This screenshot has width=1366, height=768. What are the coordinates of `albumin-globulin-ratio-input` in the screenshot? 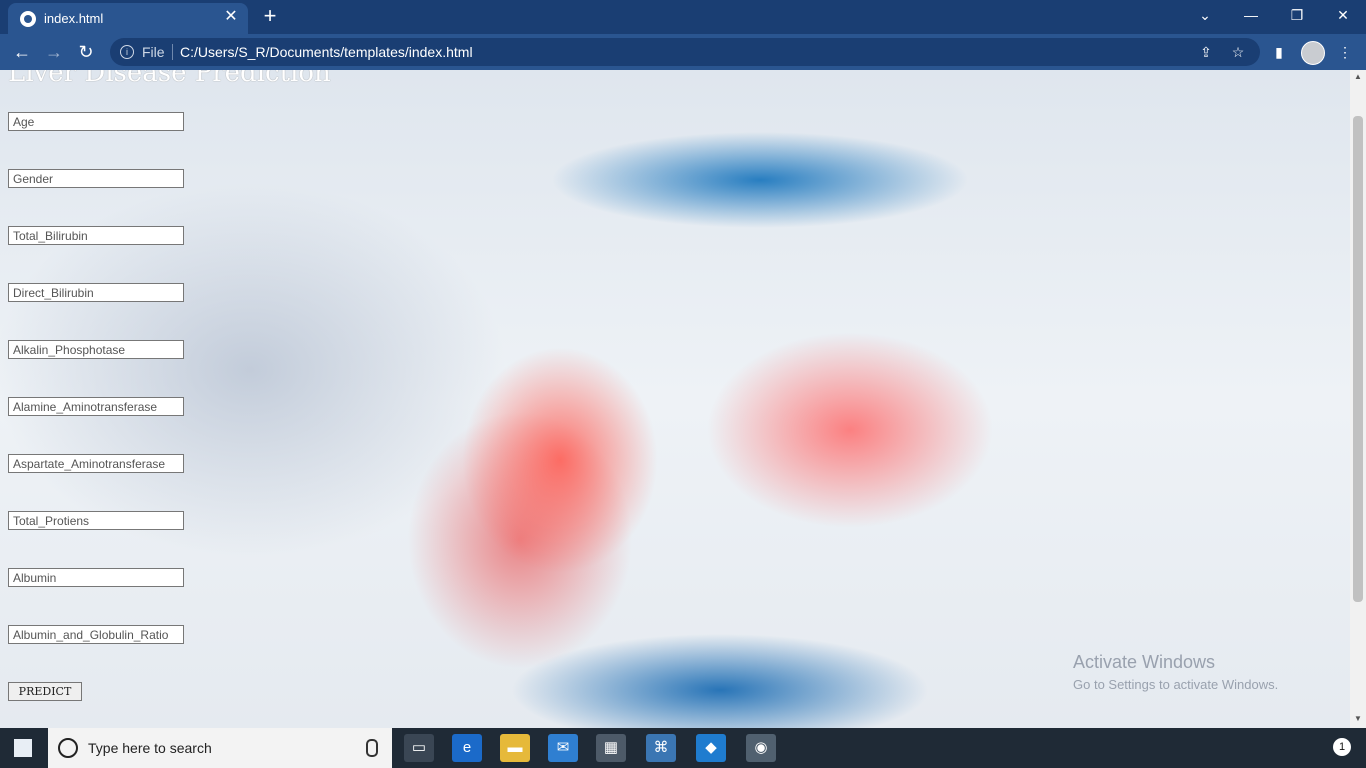 It's located at (96, 634).